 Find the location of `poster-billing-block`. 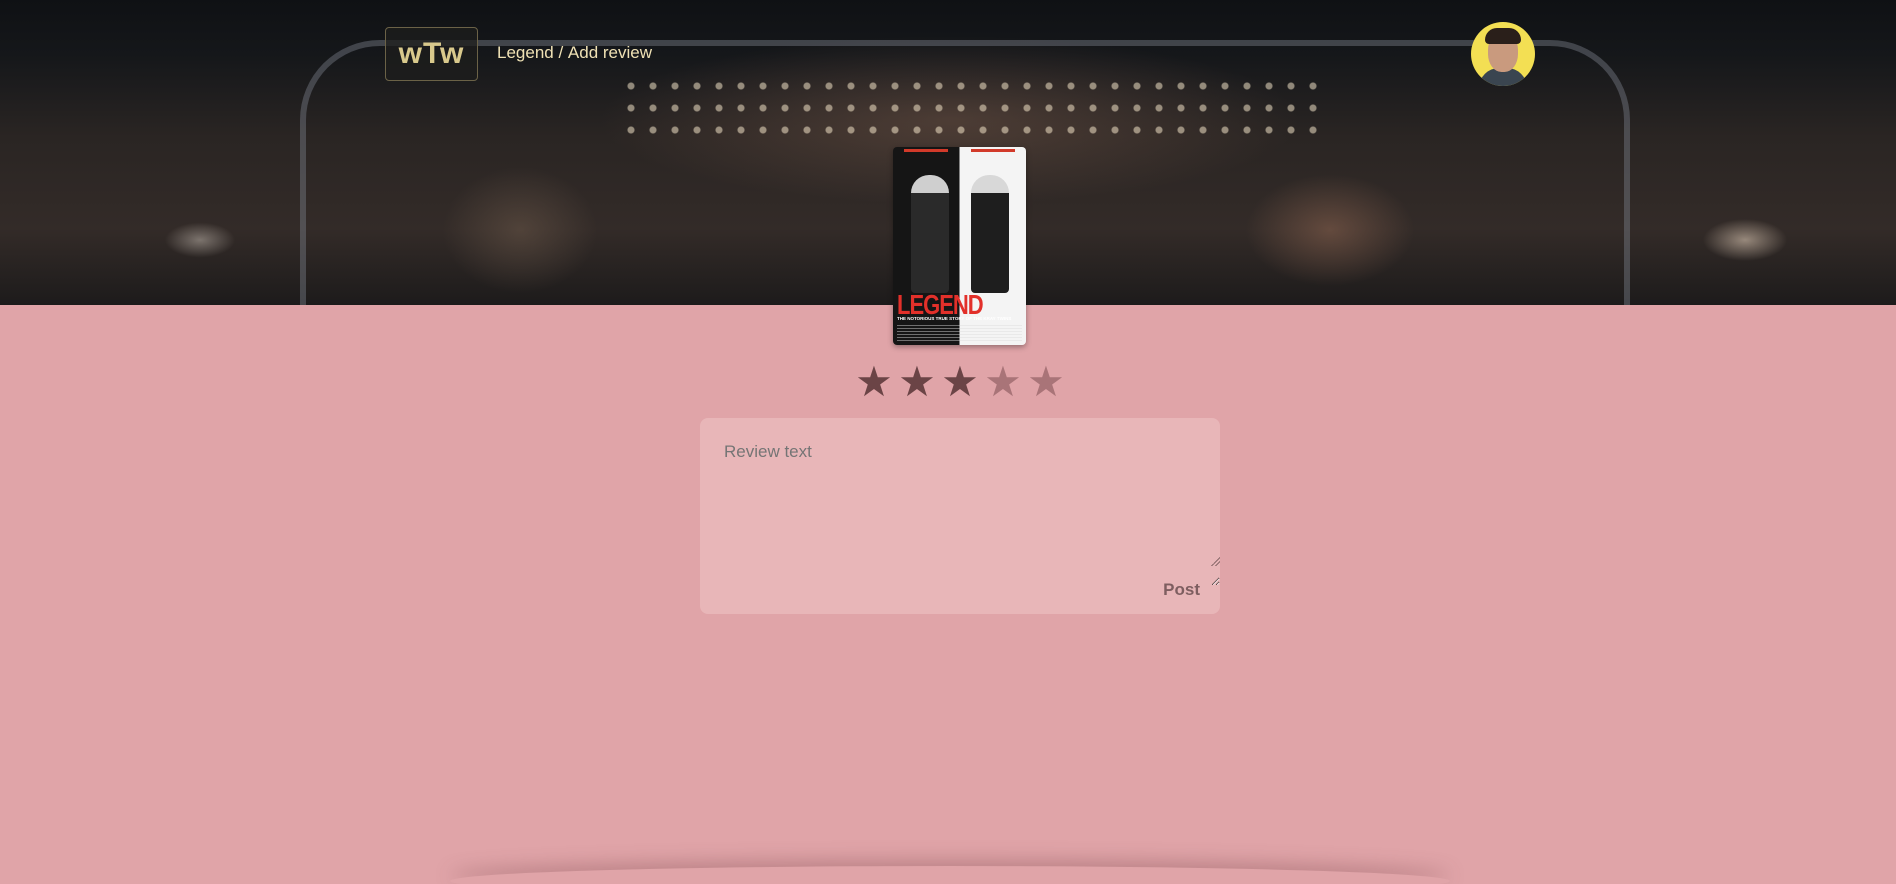

poster-billing-block is located at coordinates (959, 333).